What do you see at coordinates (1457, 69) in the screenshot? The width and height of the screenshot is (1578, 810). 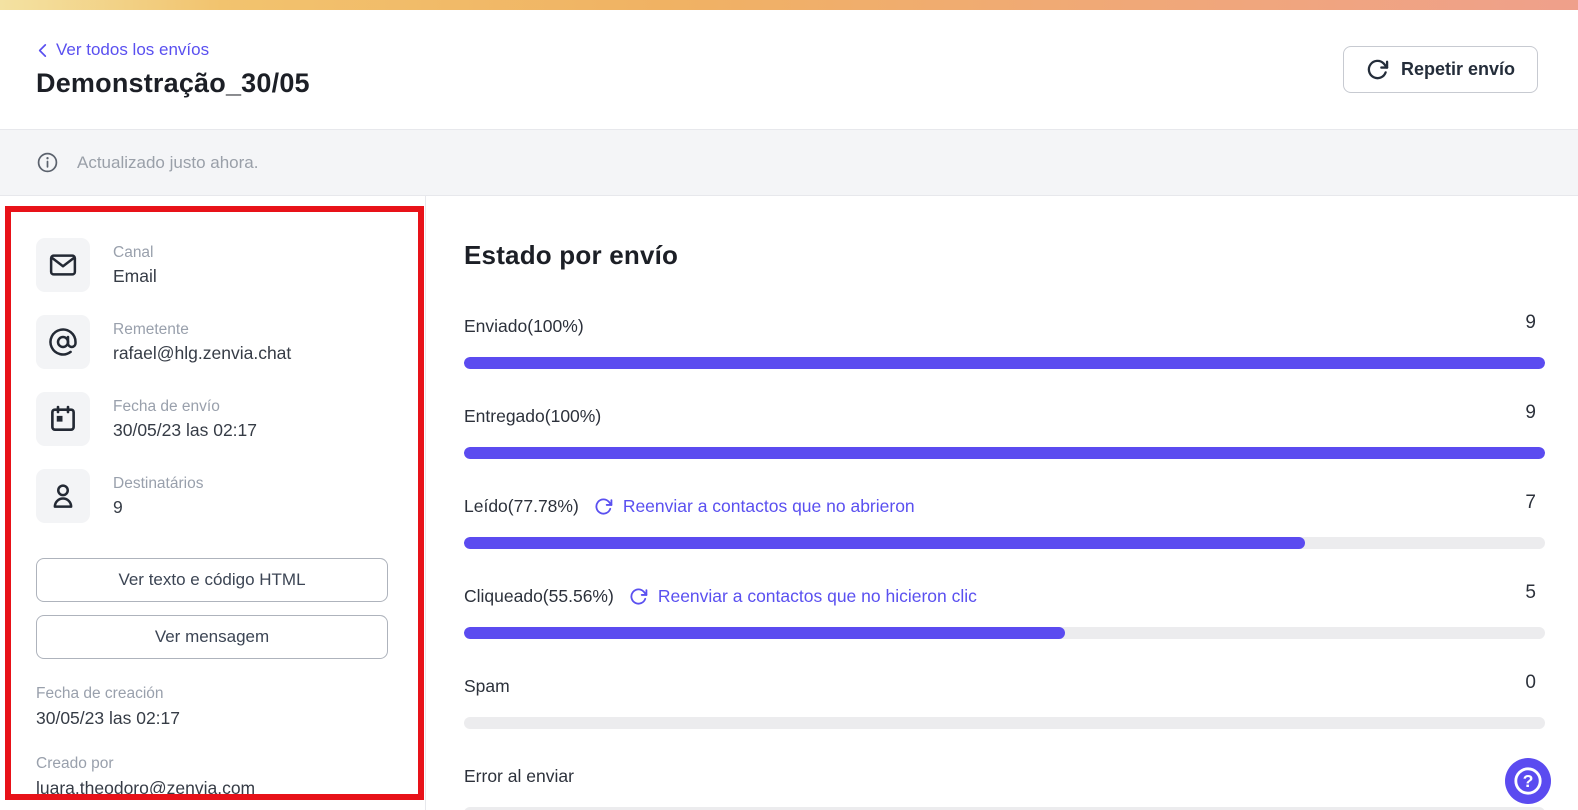 I see `repeat-button-label: Repetir envío` at bounding box center [1457, 69].